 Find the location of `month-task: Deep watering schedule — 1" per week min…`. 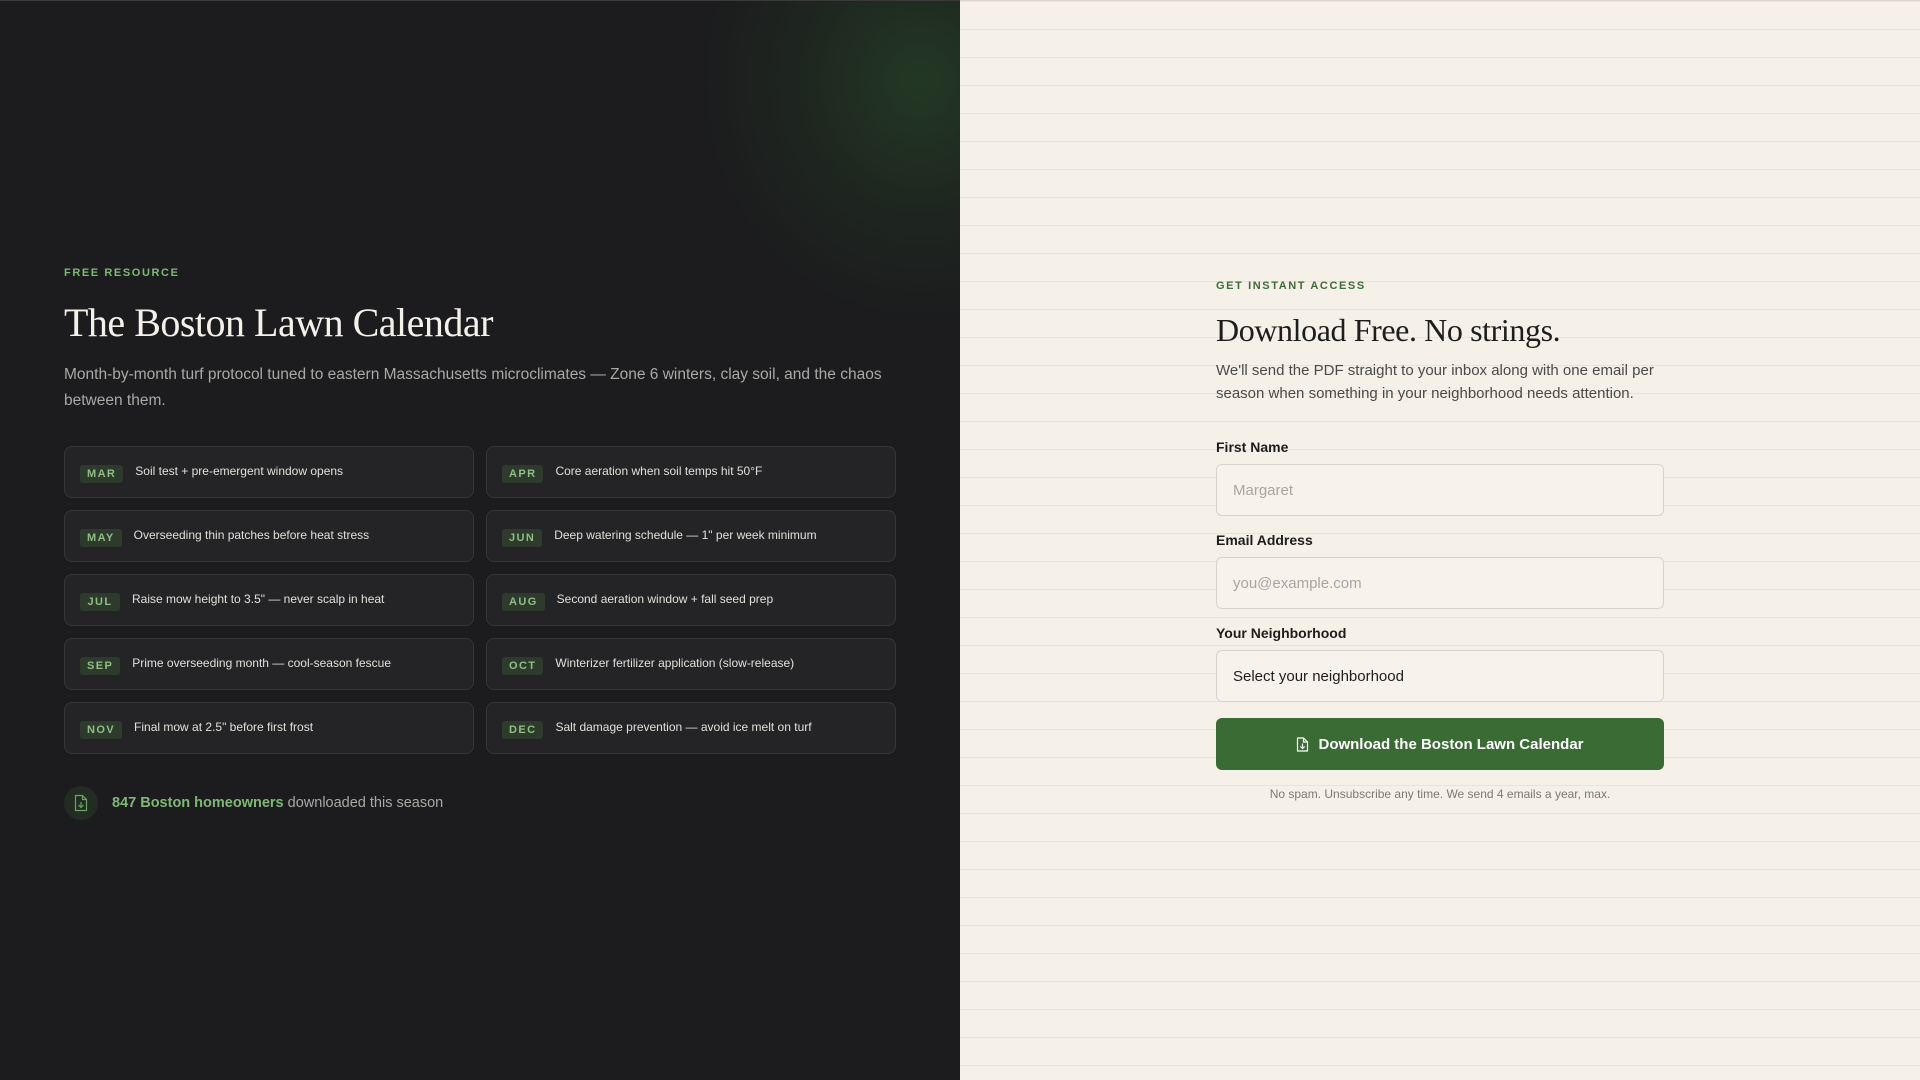

month-task: Deep watering schedule — 1" per week min… is located at coordinates (685, 535).